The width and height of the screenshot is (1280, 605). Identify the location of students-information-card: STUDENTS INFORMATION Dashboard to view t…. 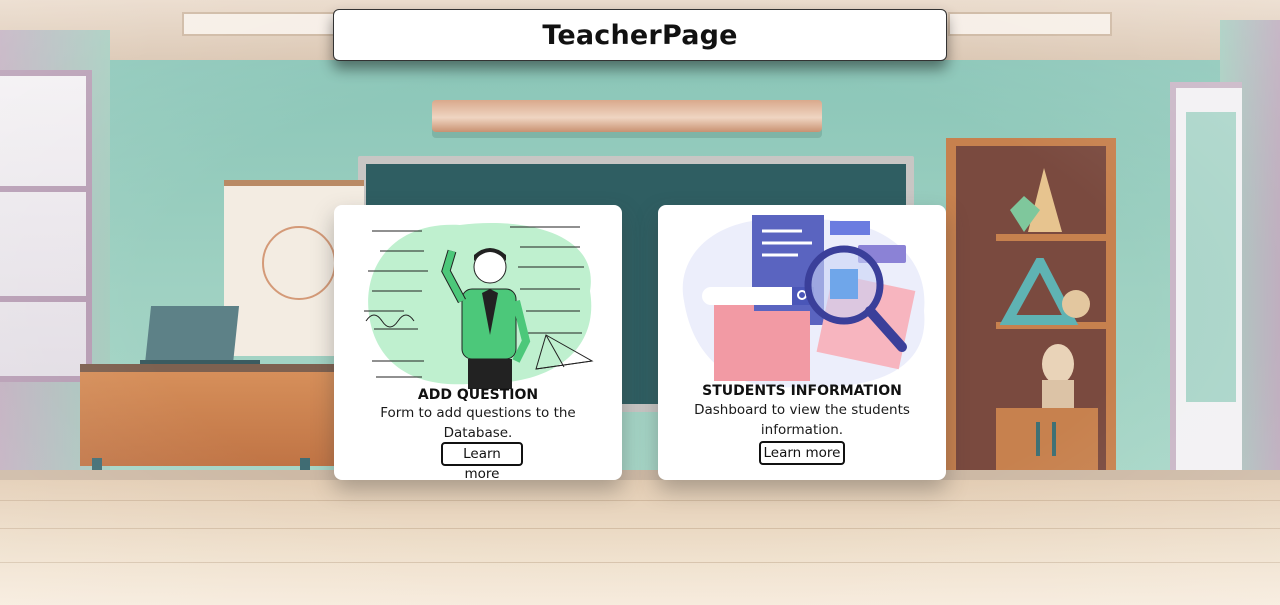
(802, 342).